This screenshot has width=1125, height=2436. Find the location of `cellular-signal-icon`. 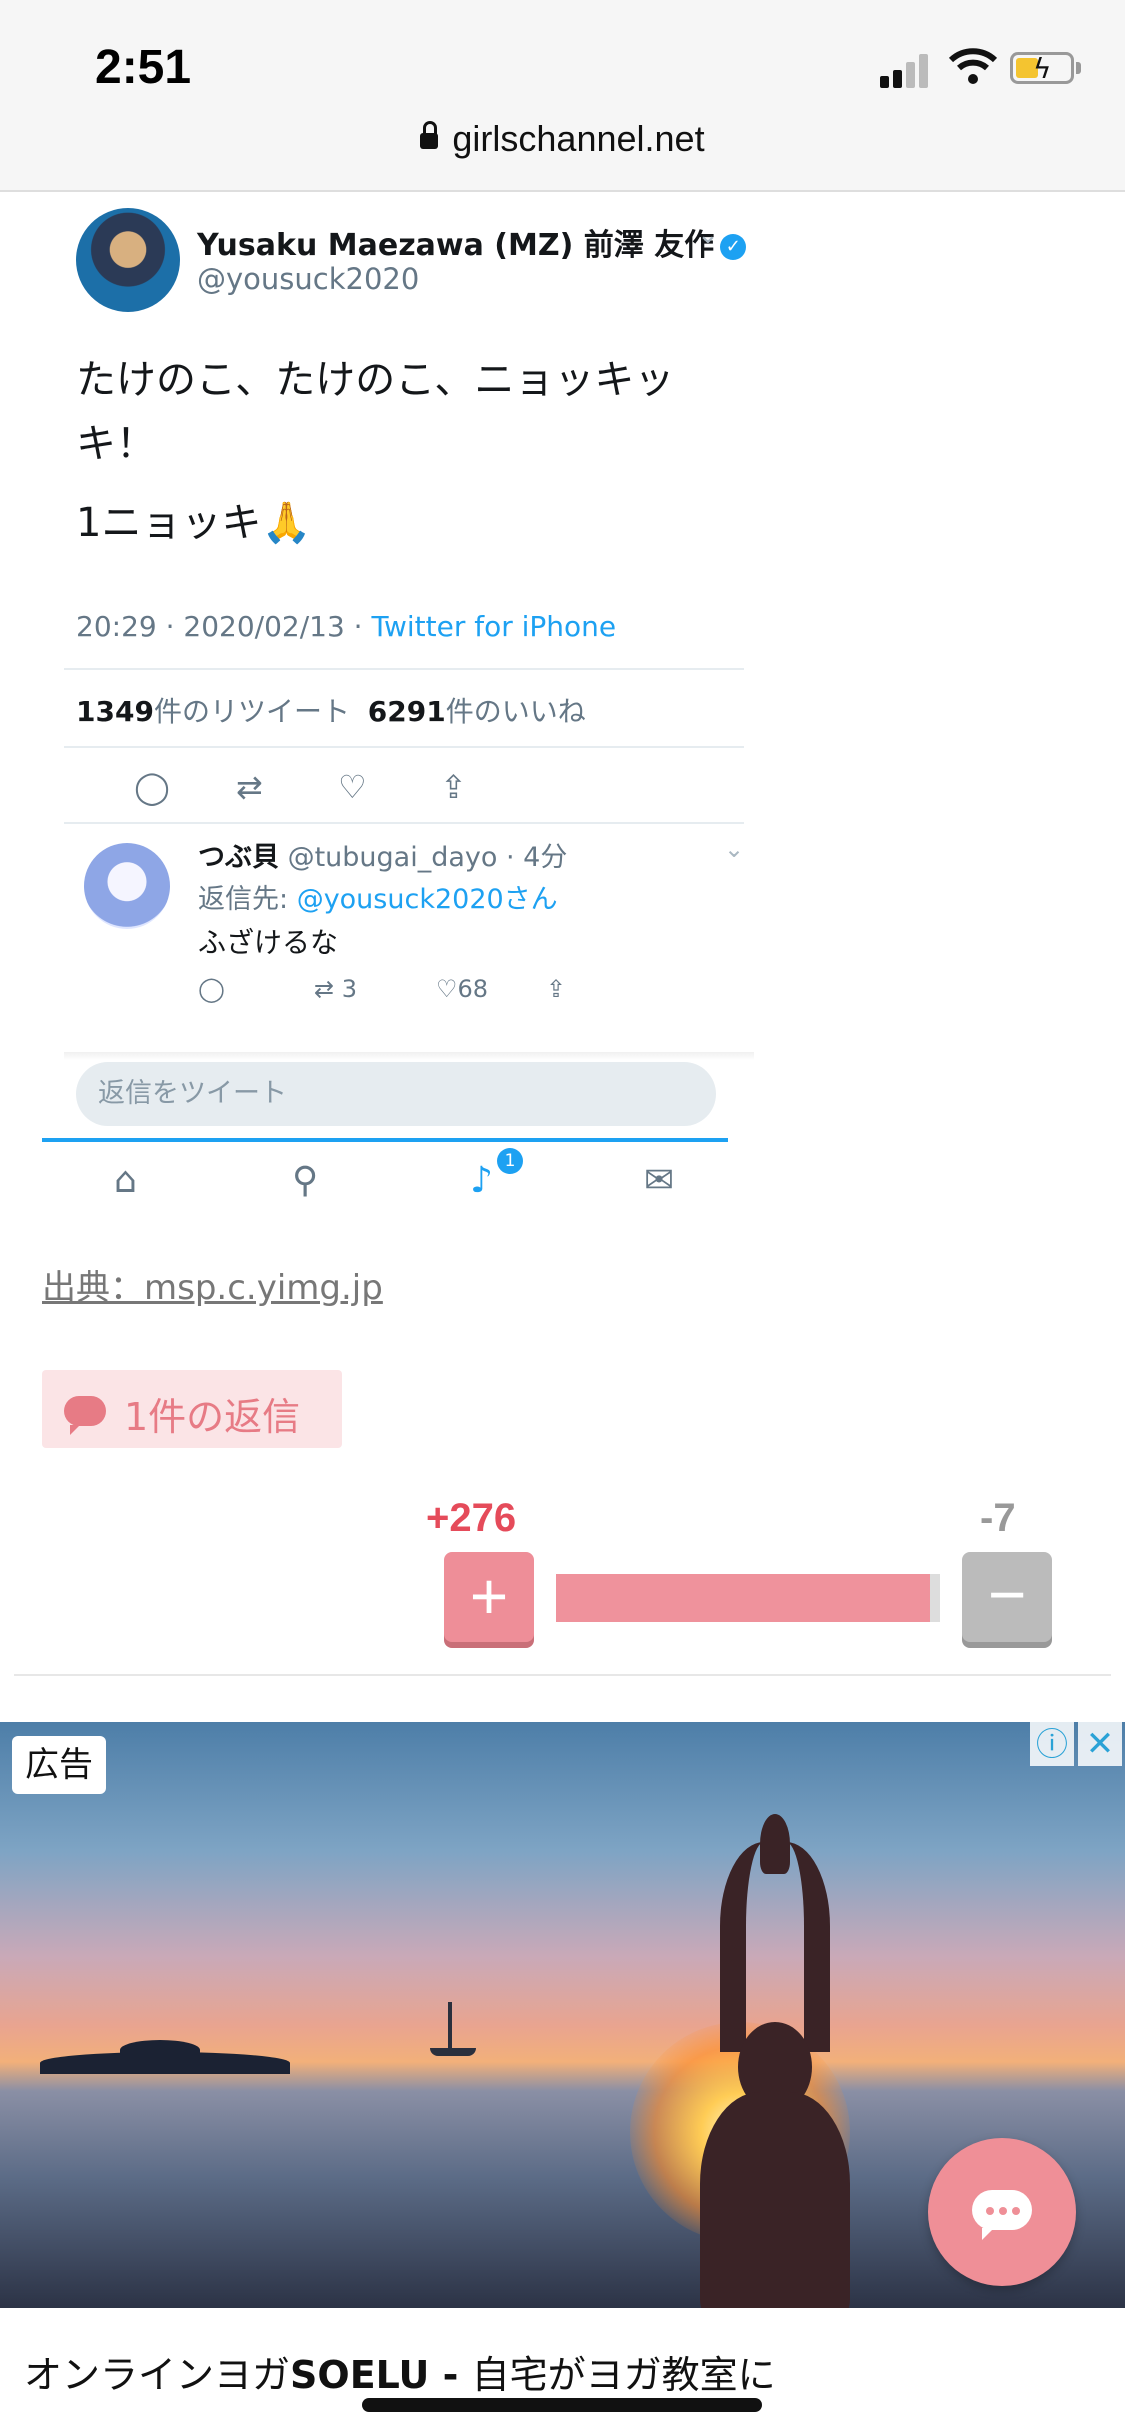

cellular-signal-icon is located at coordinates (905, 70).